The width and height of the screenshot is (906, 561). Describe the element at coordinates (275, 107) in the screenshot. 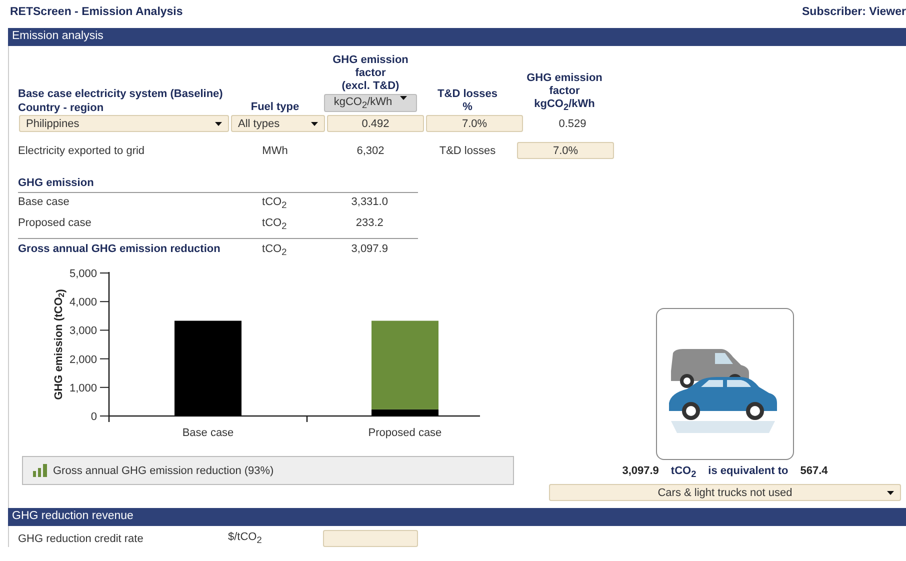

I see `column-header: Fuel type` at that location.